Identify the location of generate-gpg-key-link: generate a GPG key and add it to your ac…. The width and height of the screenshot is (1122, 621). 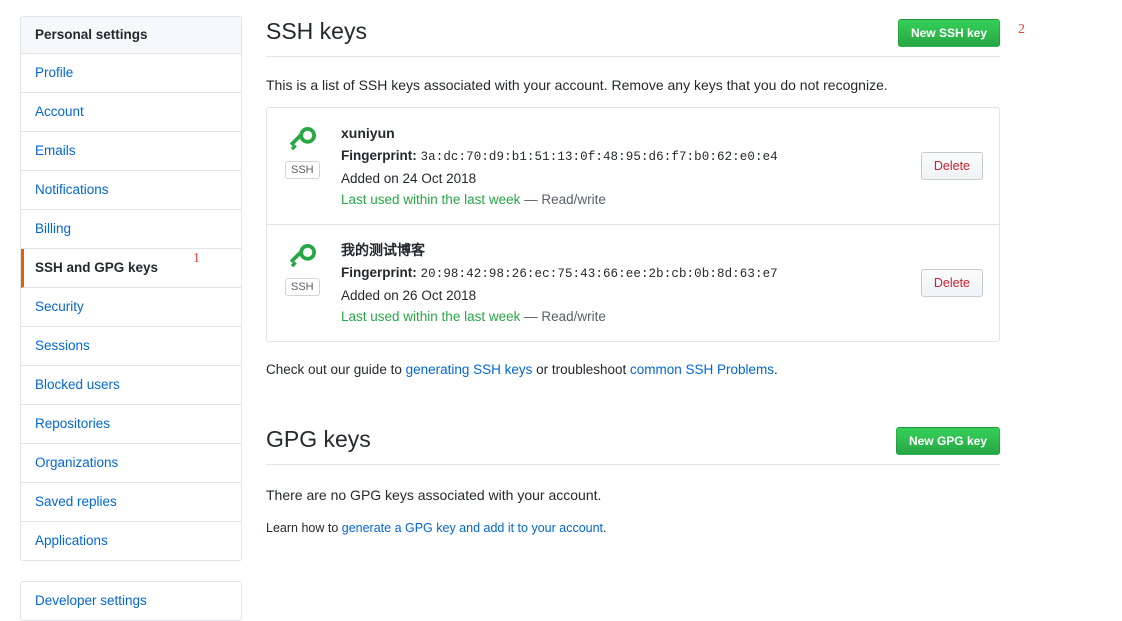
(472, 528).